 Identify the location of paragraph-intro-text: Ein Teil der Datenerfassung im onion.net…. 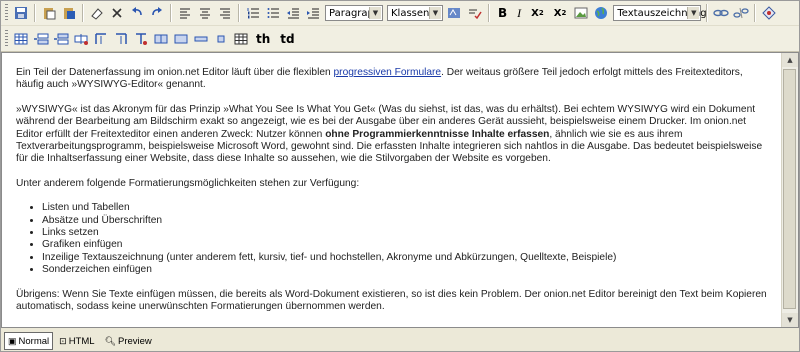
(175, 72).